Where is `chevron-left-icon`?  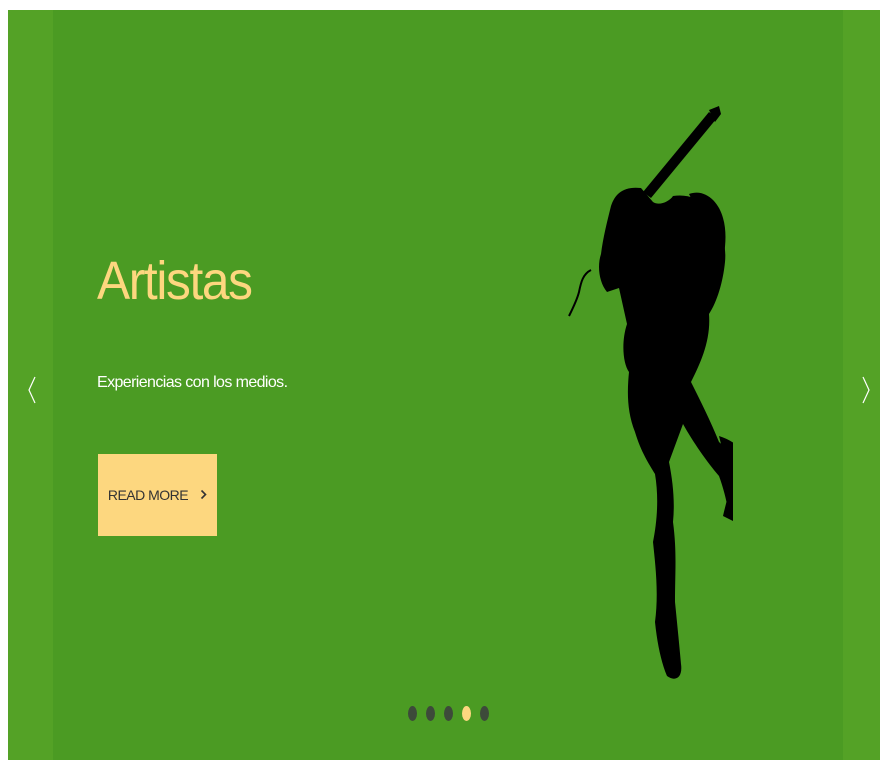 chevron-left-icon is located at coordinates (32, 390).